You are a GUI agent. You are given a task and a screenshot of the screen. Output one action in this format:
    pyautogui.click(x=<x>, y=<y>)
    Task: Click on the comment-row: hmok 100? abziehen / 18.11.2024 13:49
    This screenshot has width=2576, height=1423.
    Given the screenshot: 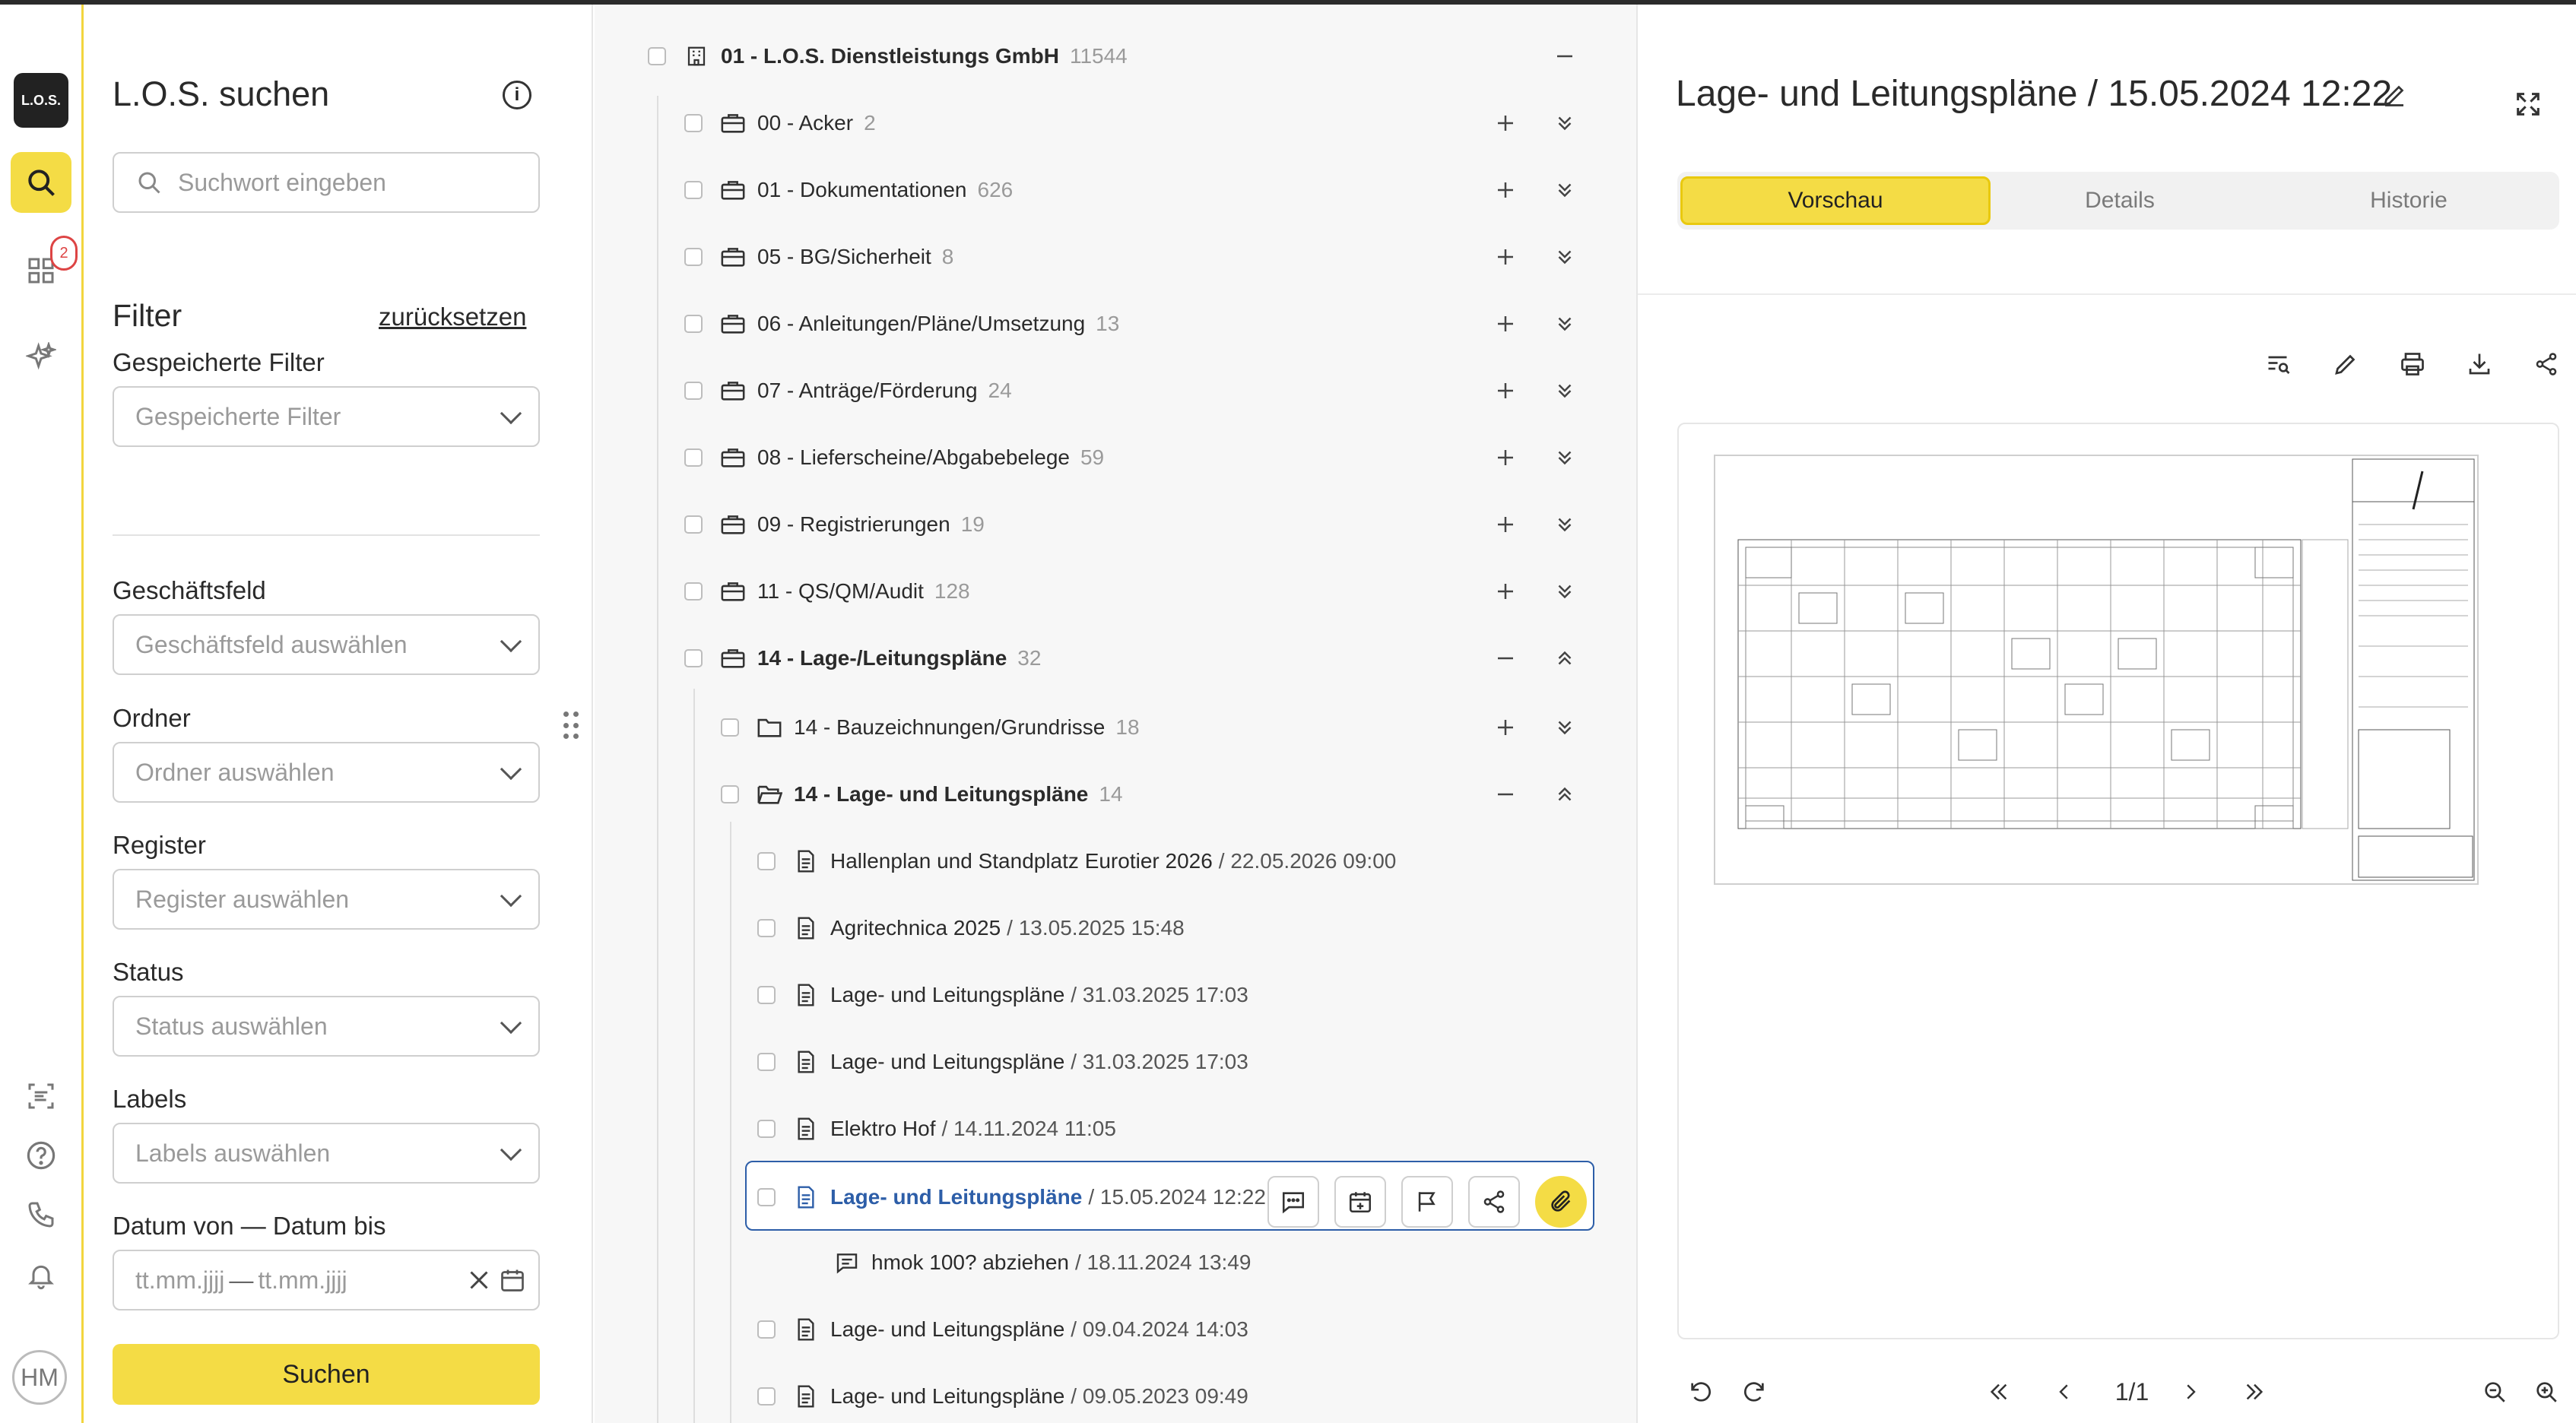 What is the action you would take?
    pyautogui.click(x=1042, y=1262)
    